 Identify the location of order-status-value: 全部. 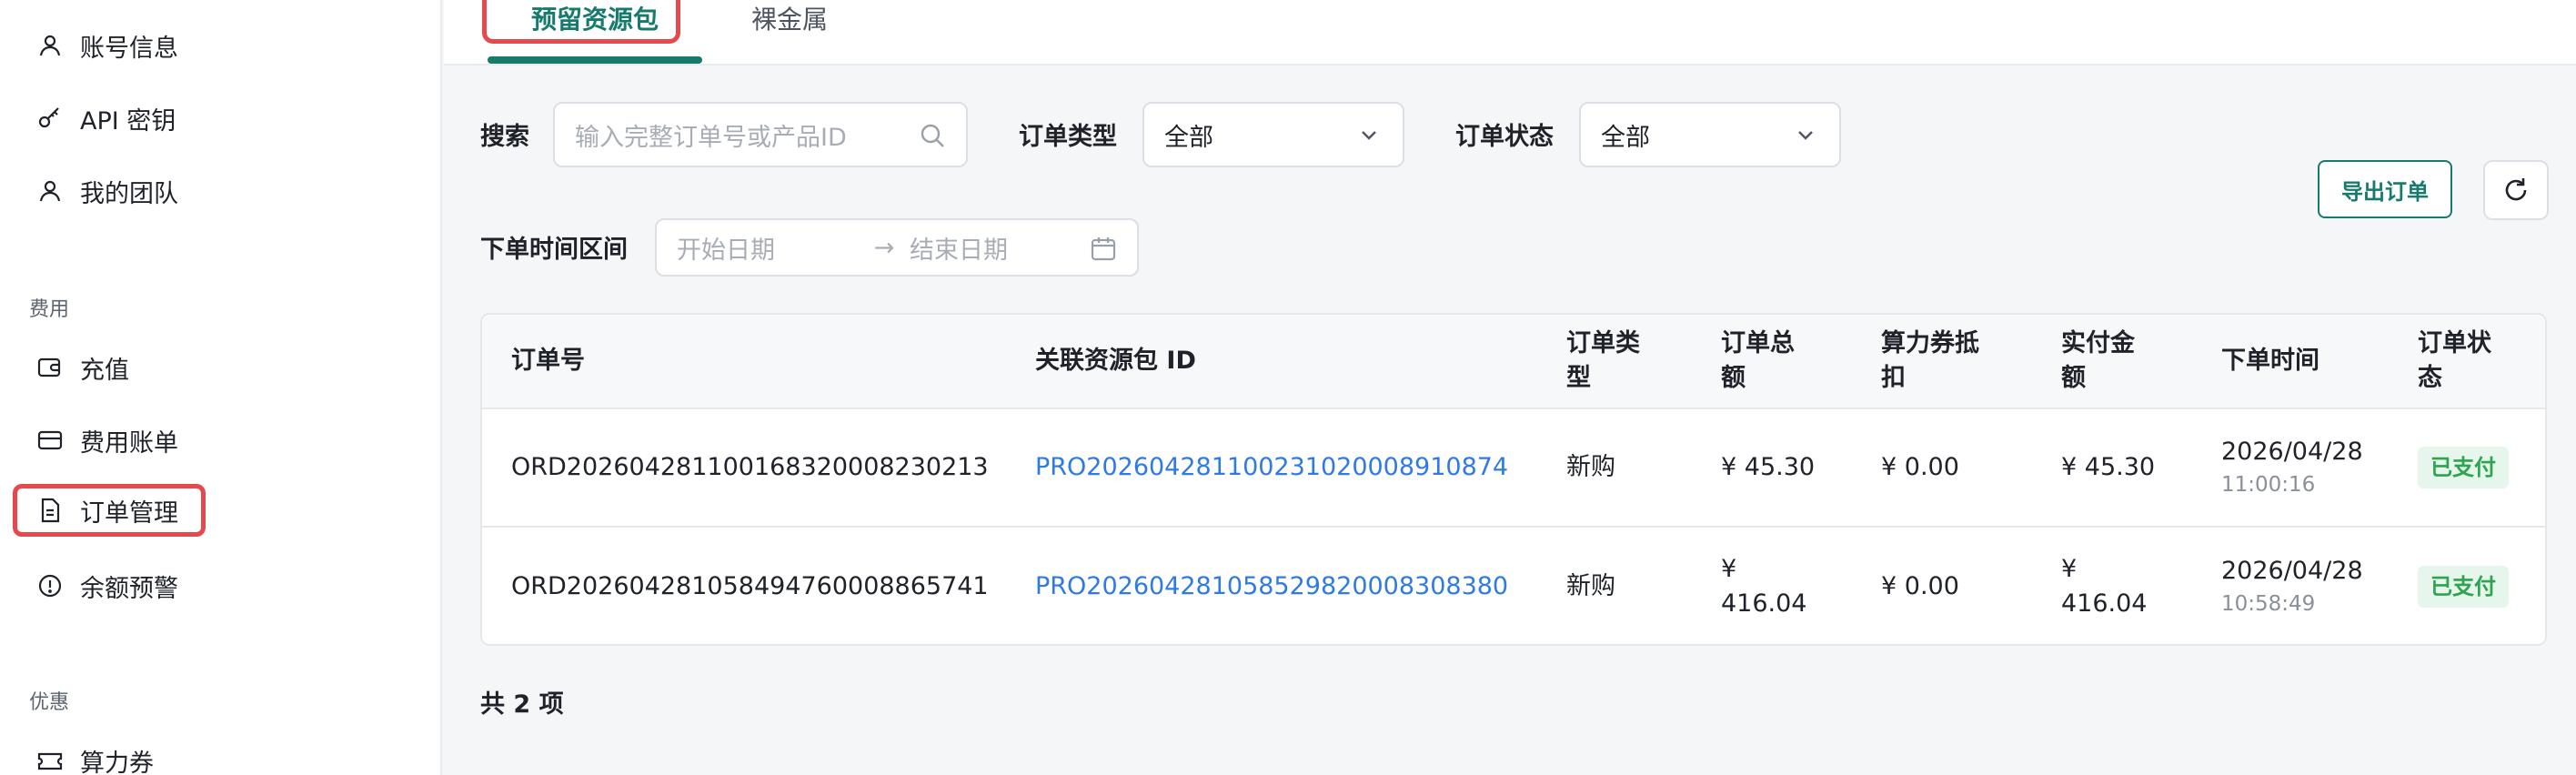
(1625, 137).